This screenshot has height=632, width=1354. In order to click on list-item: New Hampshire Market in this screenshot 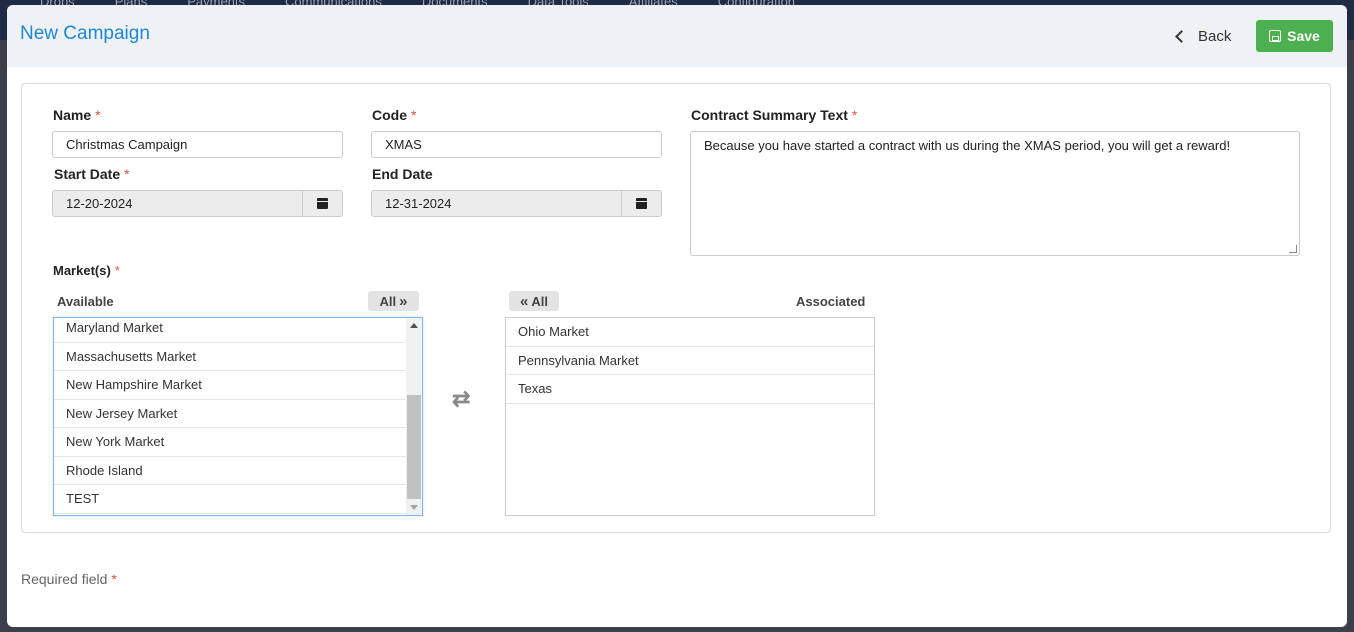, I will do `click(238, 385)`.